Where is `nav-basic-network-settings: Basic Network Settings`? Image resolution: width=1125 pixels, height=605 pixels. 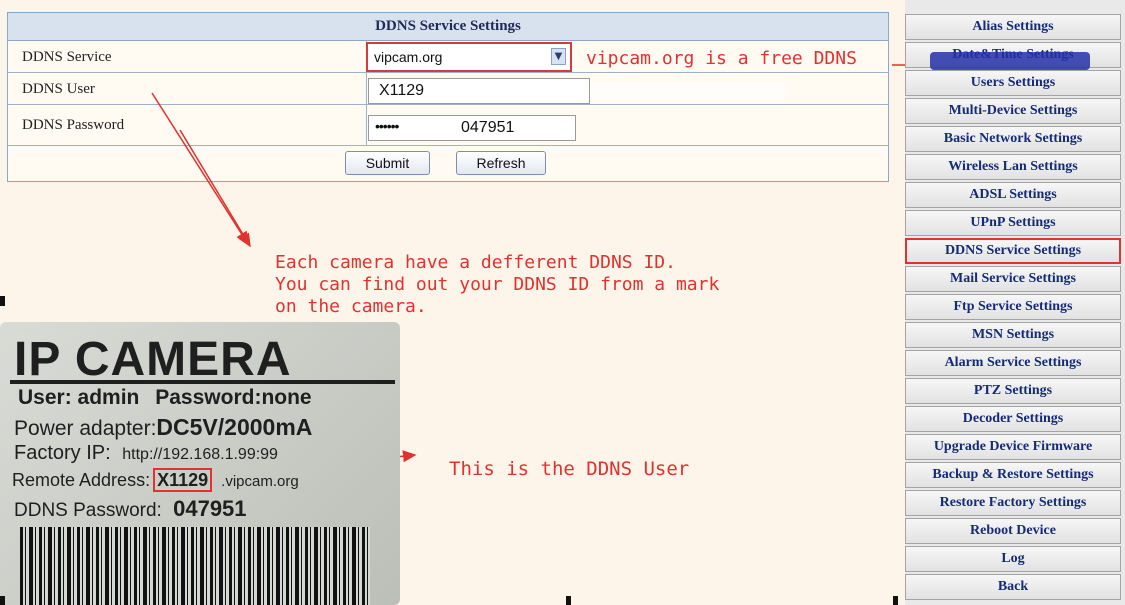
nav-basic-network-settings: Basic Network Settings is located at coordinates (1013, 139).